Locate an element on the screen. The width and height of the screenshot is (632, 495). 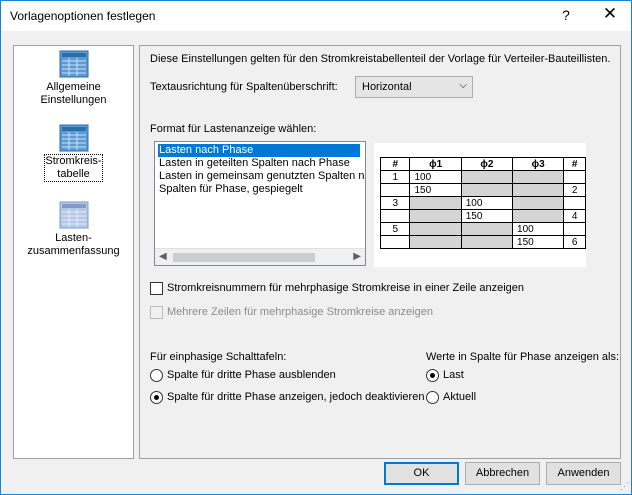
sidebar-item-label: Einstellungen is located at coordinates (73, 100).